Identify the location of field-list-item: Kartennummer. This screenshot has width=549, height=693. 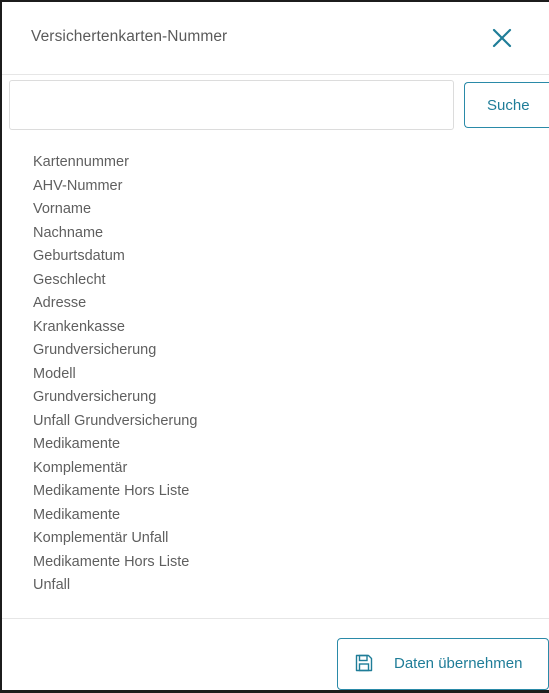
(81, 162).